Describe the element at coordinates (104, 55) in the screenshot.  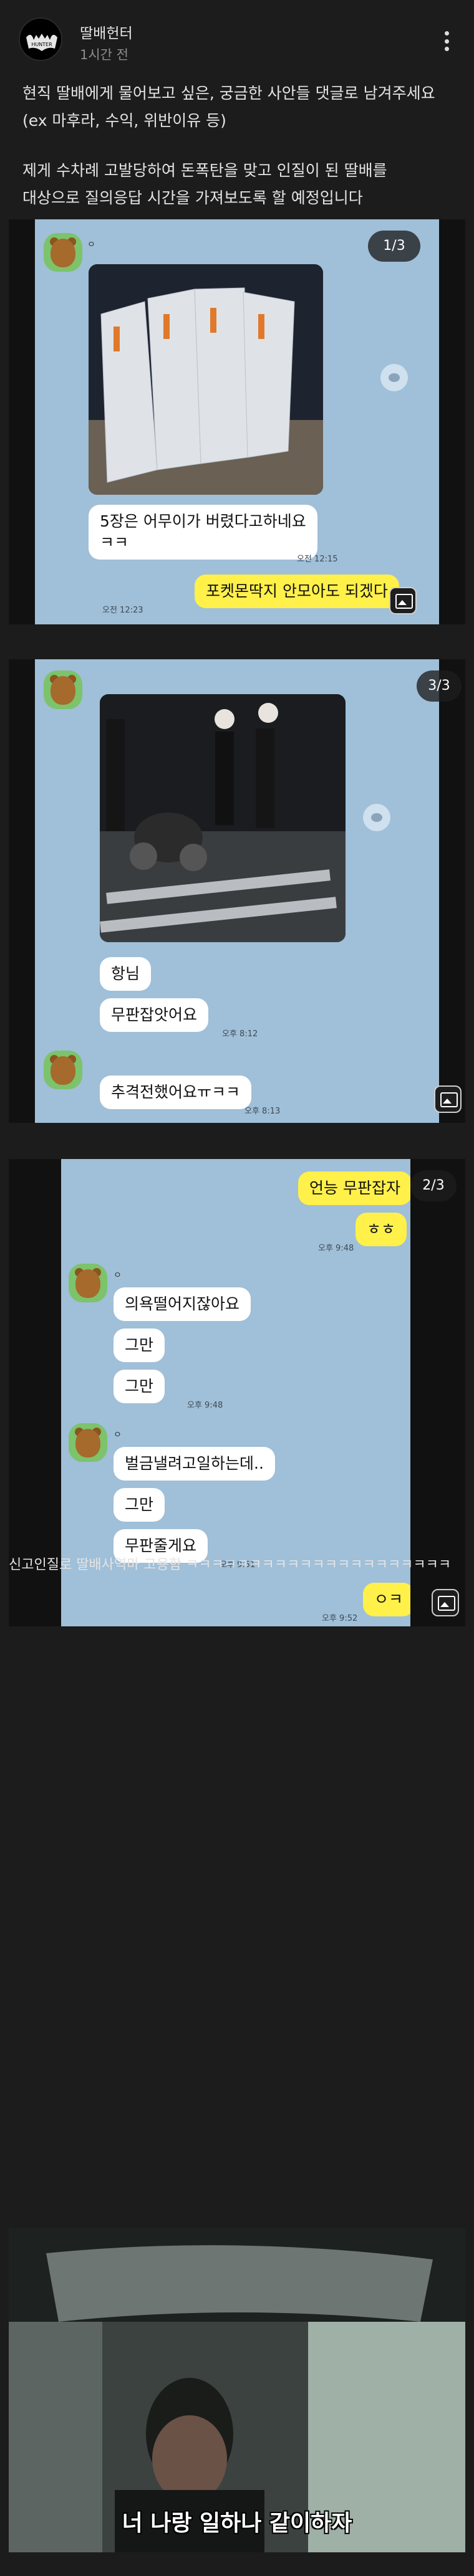
I see `post-time: 1시간 전` at that location.